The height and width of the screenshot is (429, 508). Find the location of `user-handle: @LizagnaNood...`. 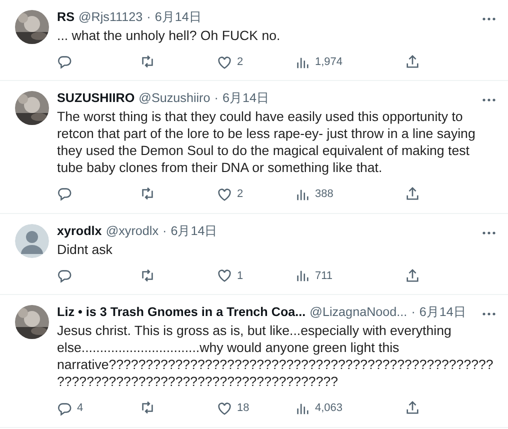

user-handle: @LizagnaNood... is located at coordinates (359, 313).